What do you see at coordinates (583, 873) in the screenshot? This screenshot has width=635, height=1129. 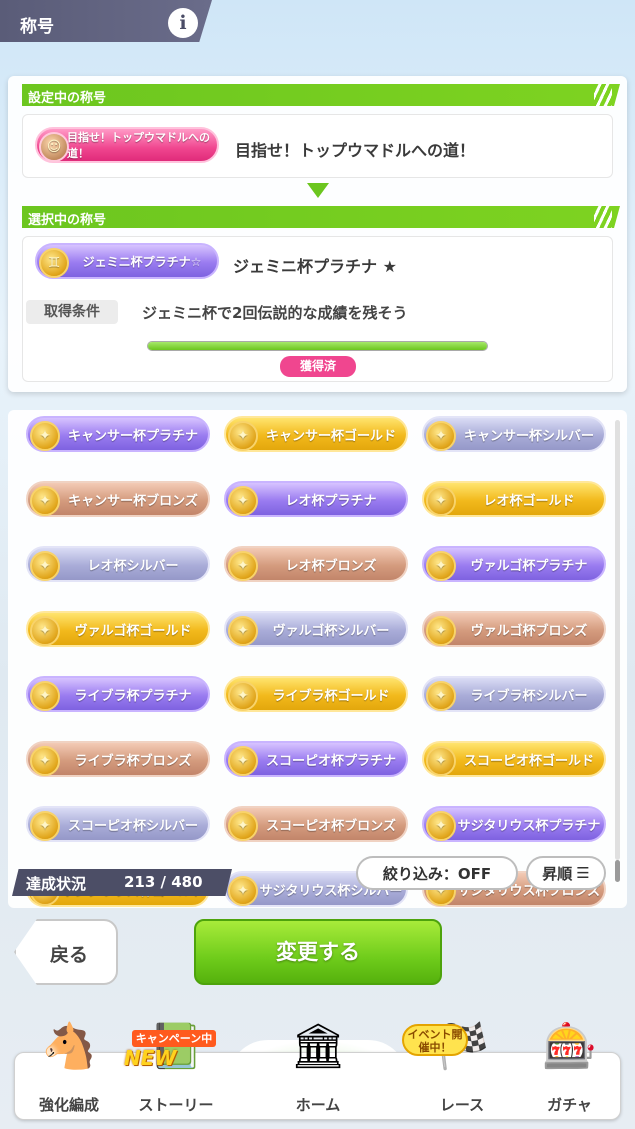 I see `sort-lines-icon: ☰` at bounding box center [583, 873].